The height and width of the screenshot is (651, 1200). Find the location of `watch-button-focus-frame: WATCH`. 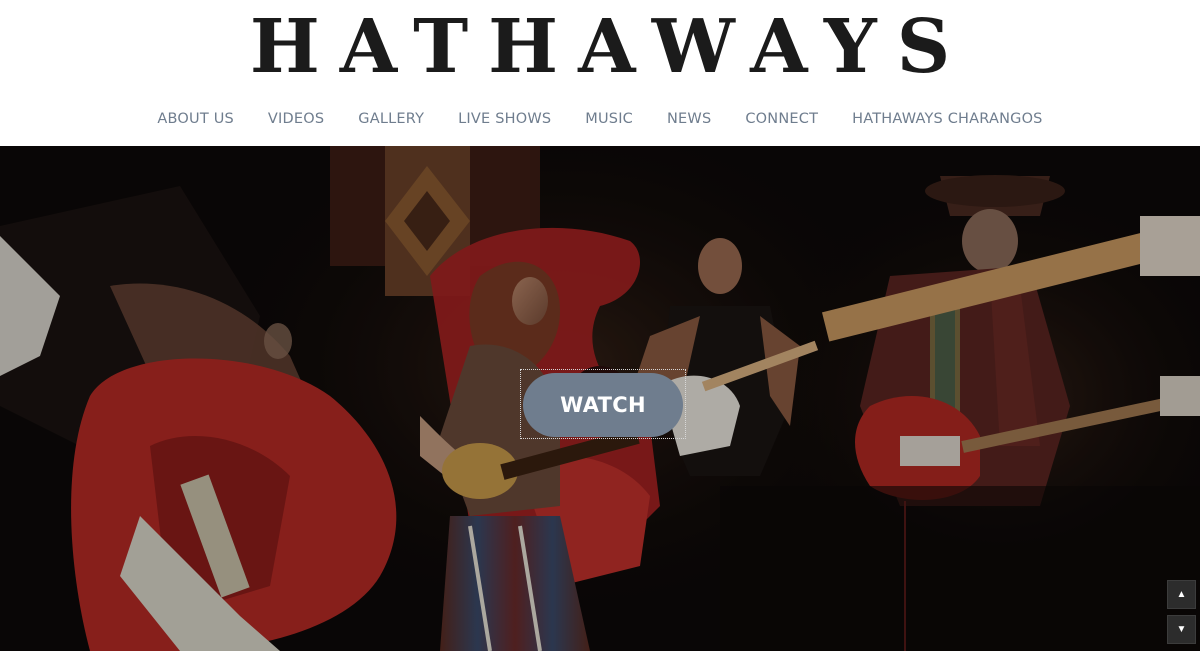

watch-button-focus-frame: WATCH is located at coordinates (603, 404).